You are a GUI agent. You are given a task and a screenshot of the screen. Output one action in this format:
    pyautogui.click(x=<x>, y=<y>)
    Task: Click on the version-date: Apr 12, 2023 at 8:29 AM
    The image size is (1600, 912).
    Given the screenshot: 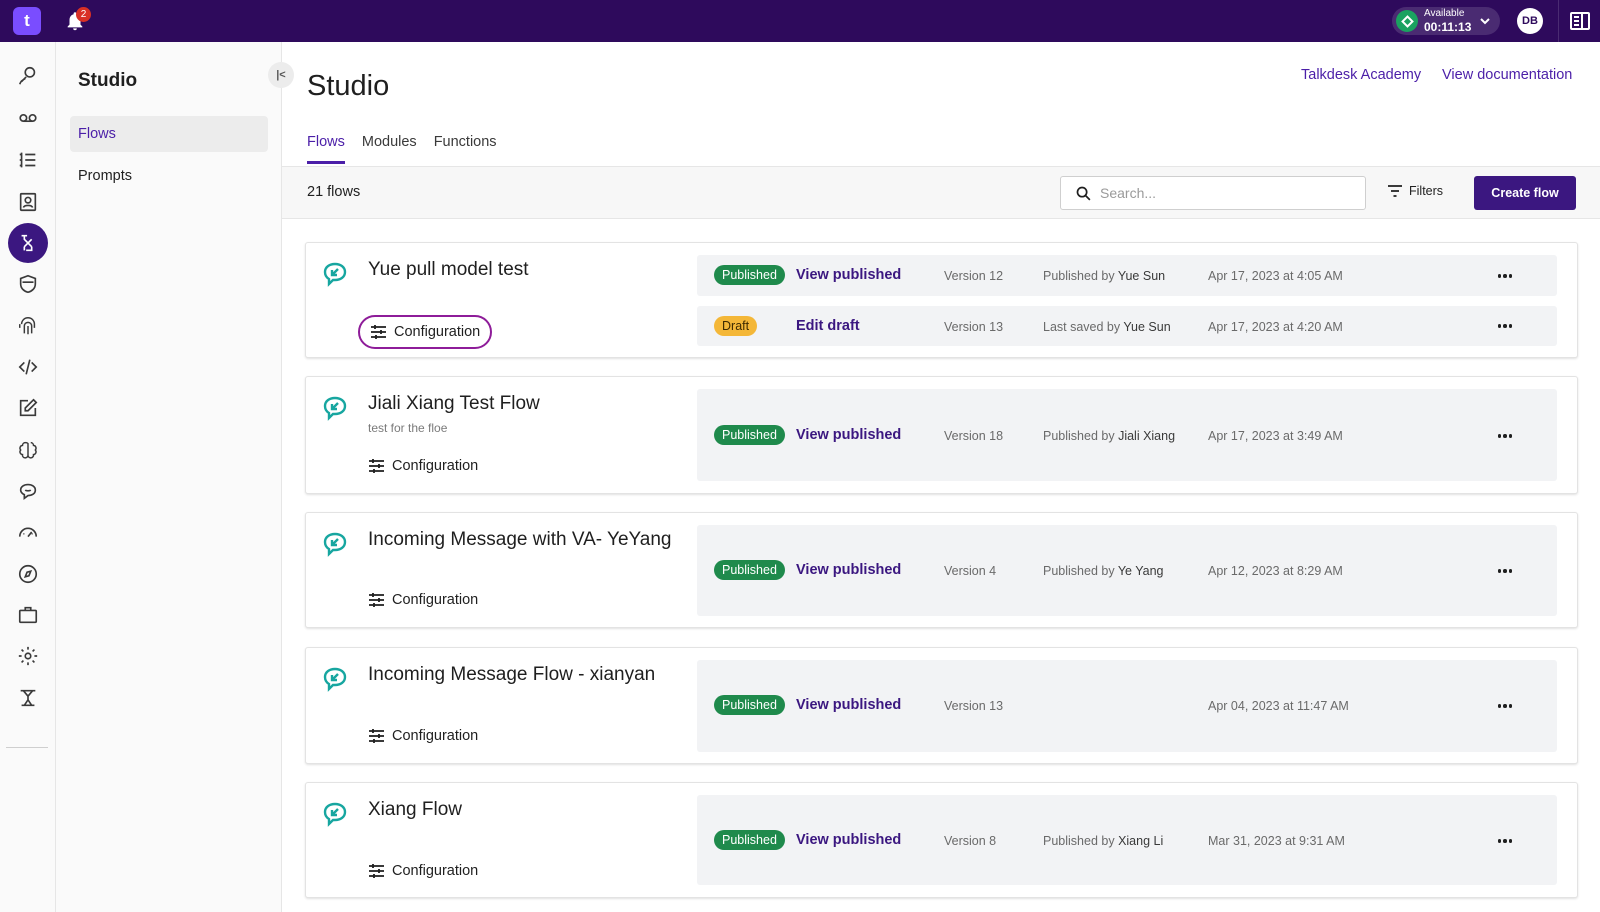 What is the action you would take?
    pyautogui.click(x=1275, y=571)
    